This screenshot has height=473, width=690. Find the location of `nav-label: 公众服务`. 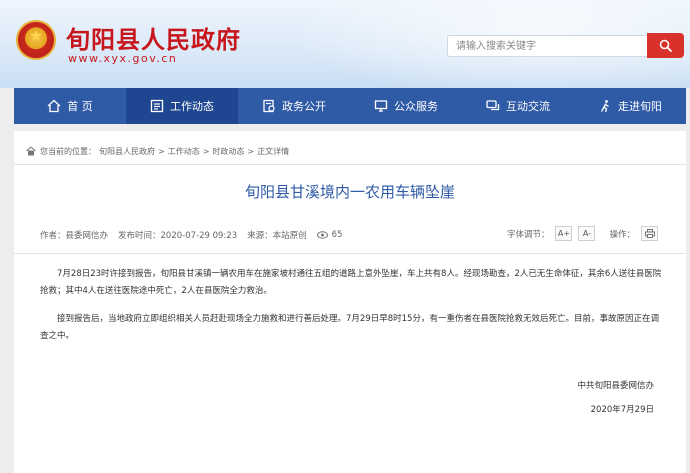

nav-label: 公众服务 is located at coordinates (416, 106).